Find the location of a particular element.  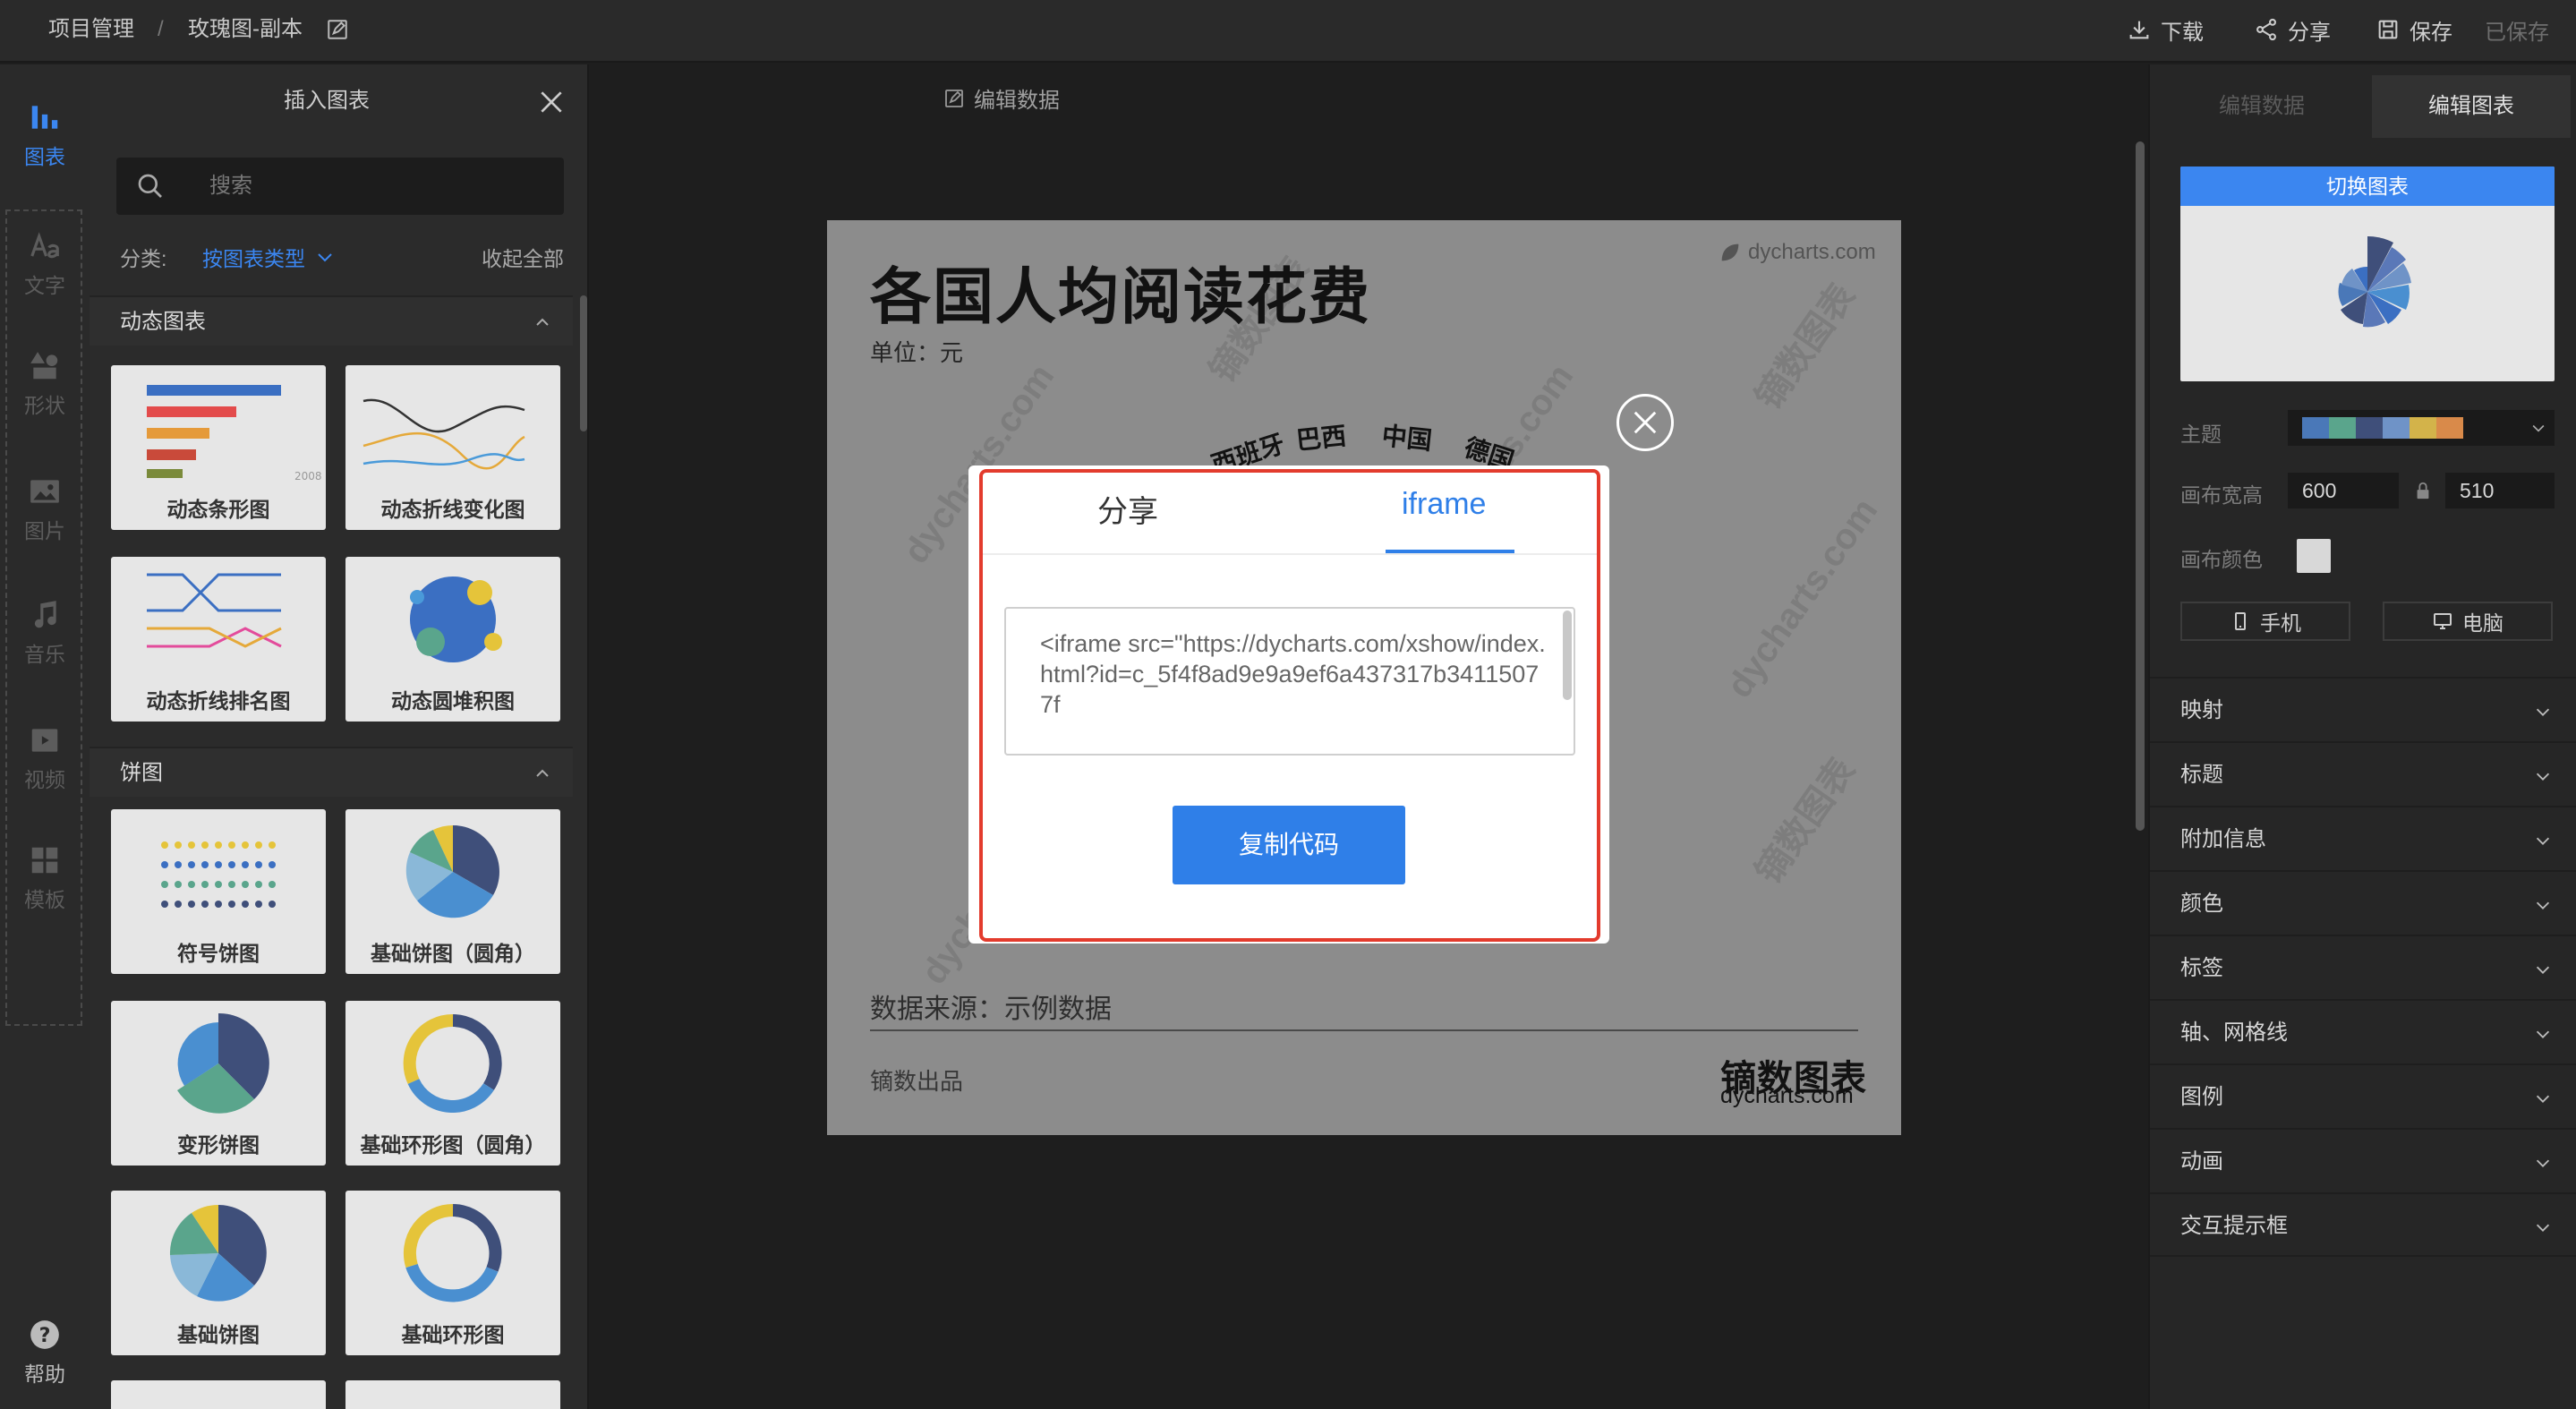

edit-data-header: 编辑数据 is located at coordinates (1001, 98).